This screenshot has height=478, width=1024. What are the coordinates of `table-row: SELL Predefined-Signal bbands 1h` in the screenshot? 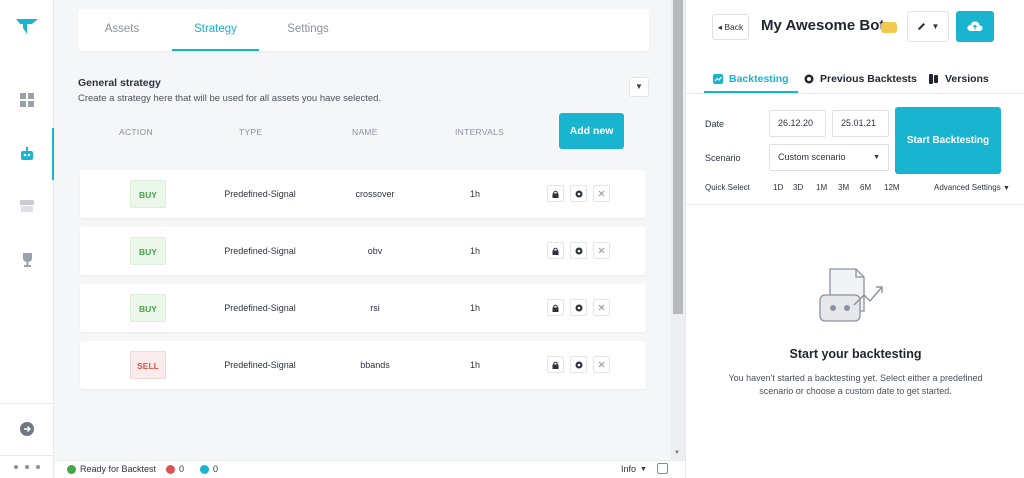 It's located at (363, 365).